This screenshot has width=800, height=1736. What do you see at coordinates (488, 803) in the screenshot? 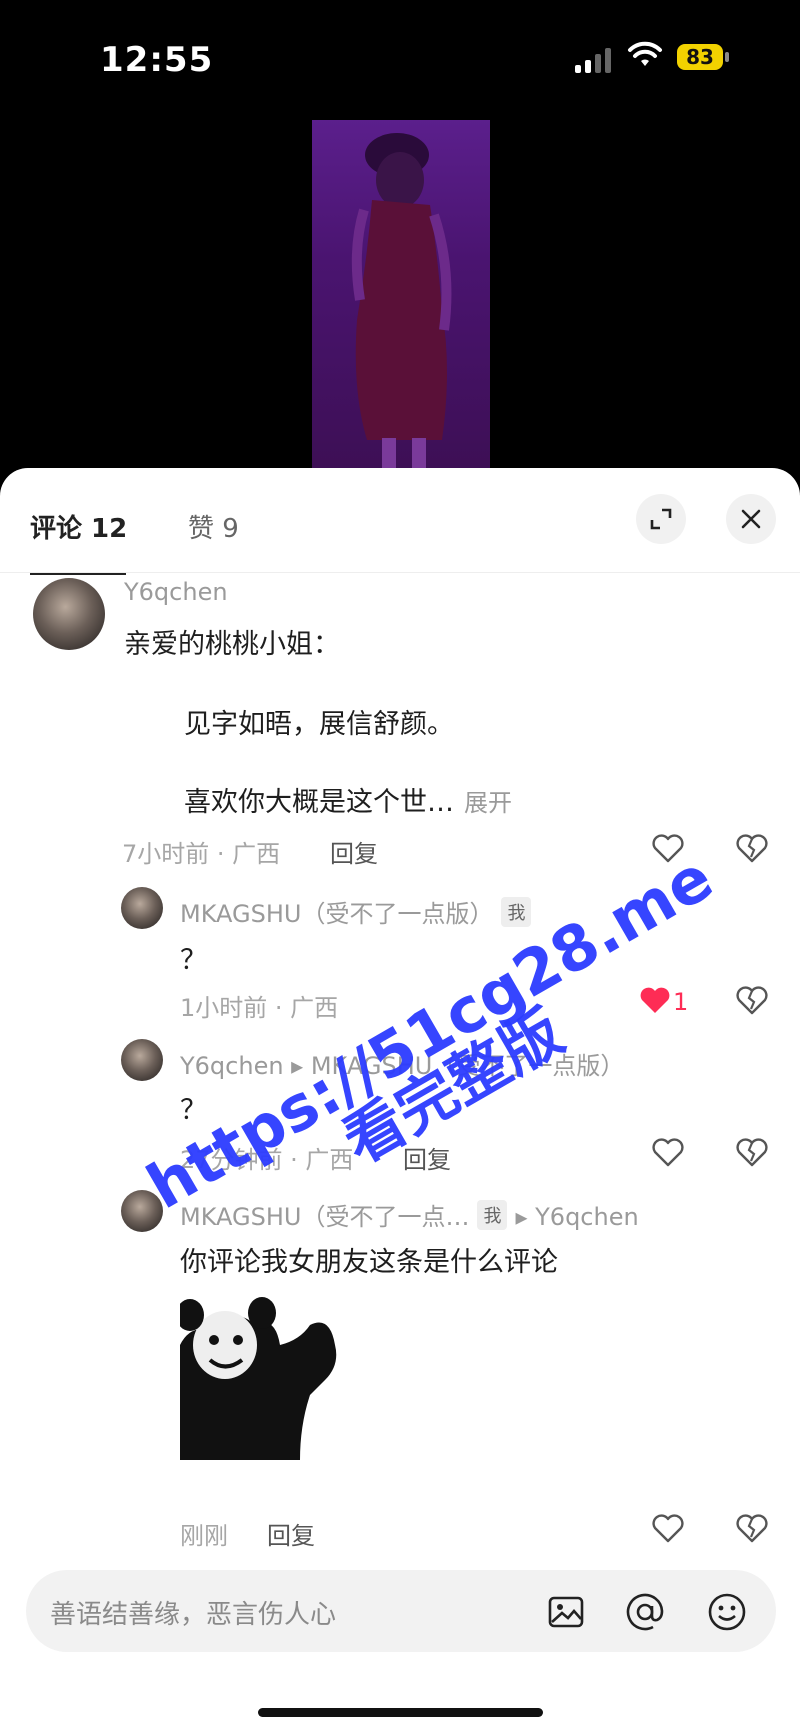
I see `expand-link: 展开` at bounding box center [488, 803].